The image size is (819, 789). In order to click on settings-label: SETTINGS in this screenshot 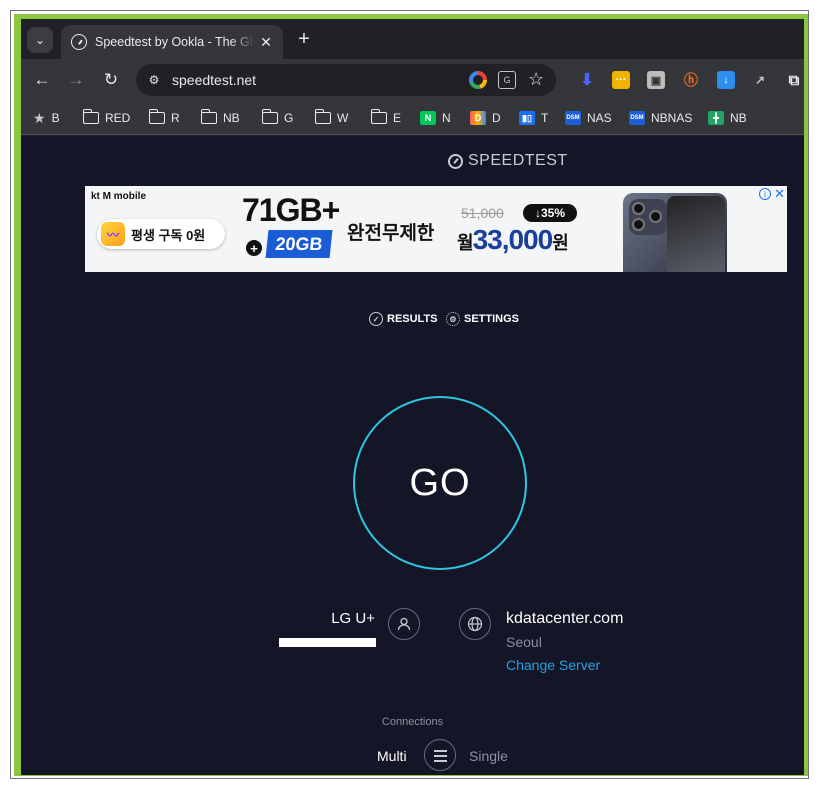, I will do `click(492, 319)`.